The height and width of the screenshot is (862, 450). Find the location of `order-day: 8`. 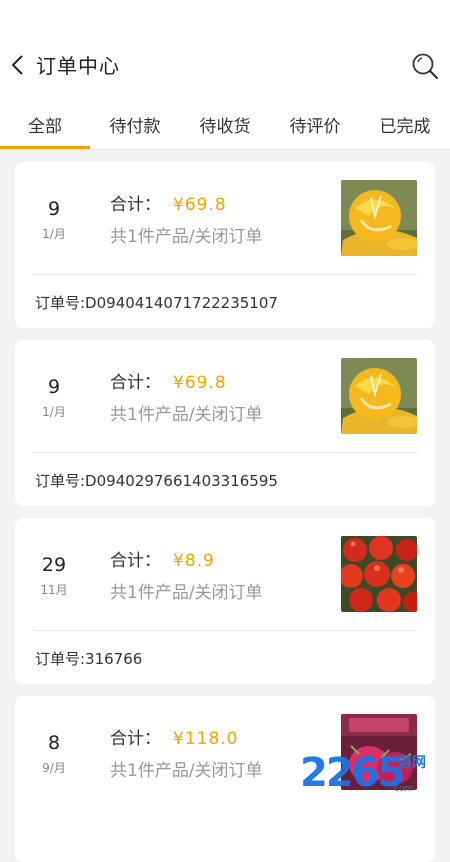

order-day: 8 is located at coordinates (54, 743).